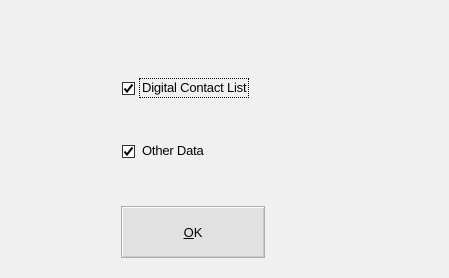 The height and width of the screenshot is (278, 449). I want to click on checkbox-label: Other Data, so click(173, 150).